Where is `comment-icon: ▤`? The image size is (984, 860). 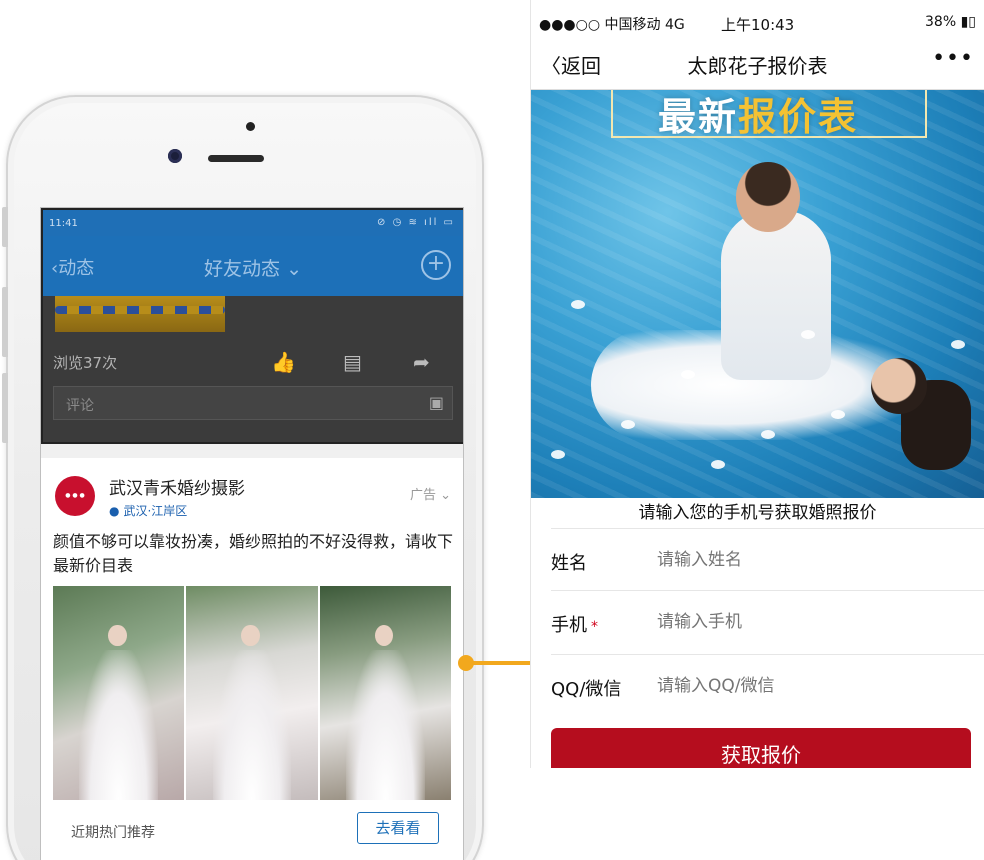 comment-icon: ▤ is located at coordinates (352, 362).